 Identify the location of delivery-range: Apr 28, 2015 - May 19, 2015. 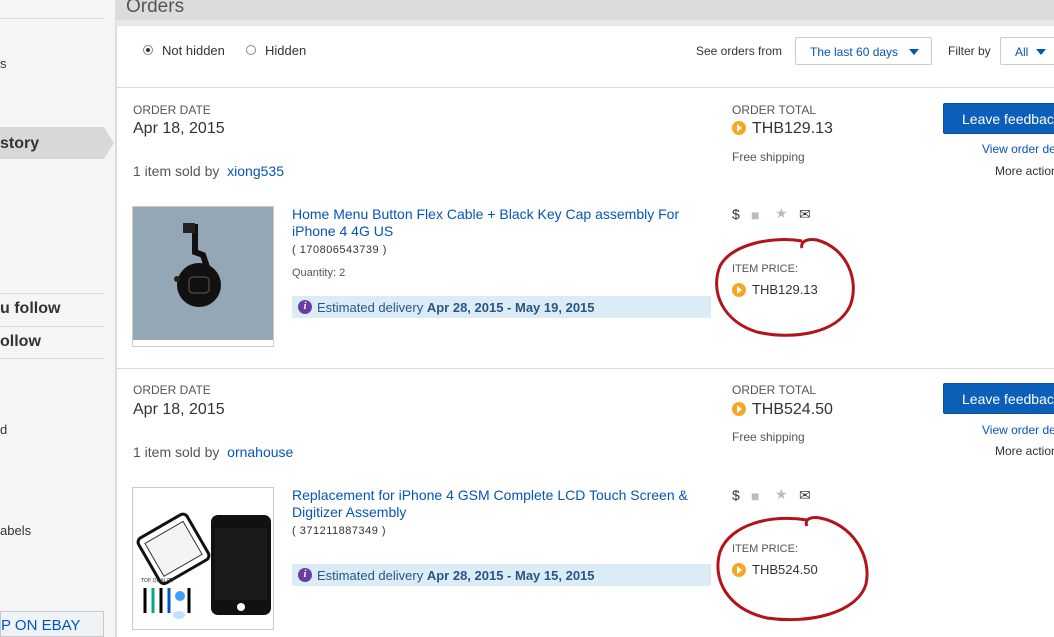
(510, 307).